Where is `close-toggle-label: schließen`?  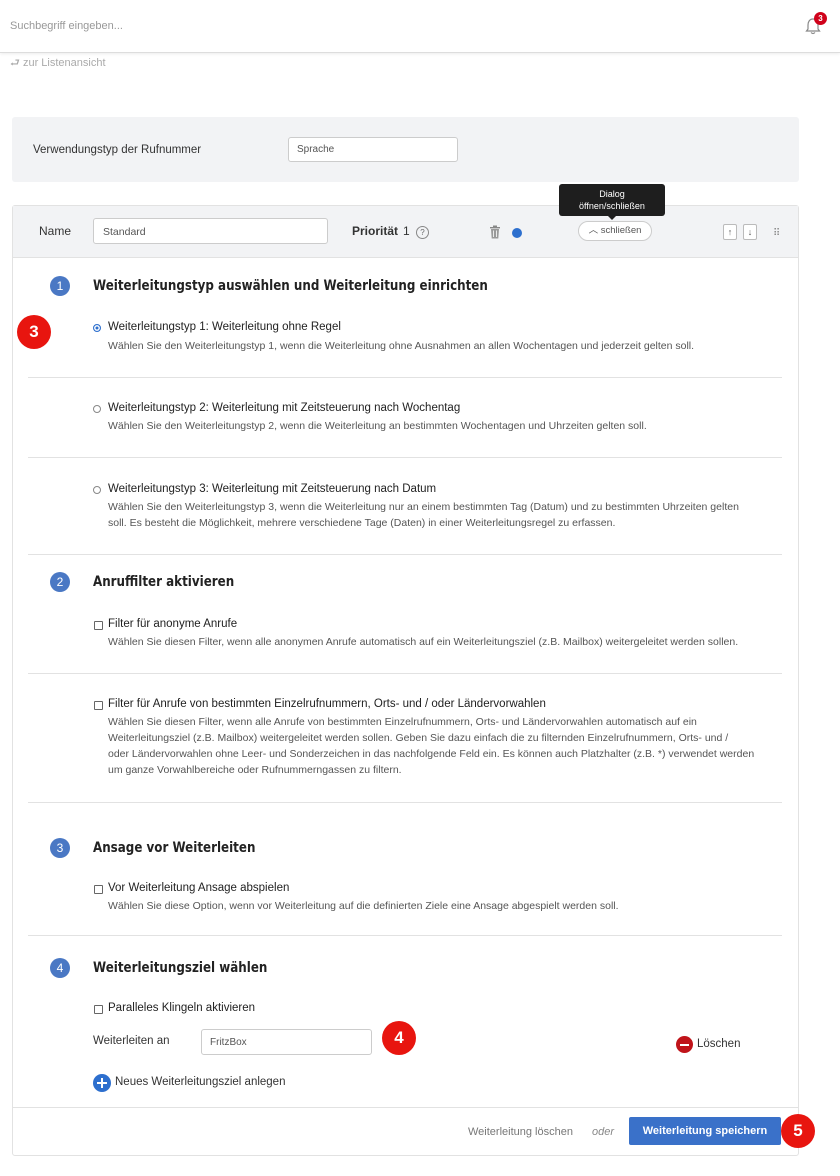 close-toggle-label: schließen is located at coordinates (621, 230).